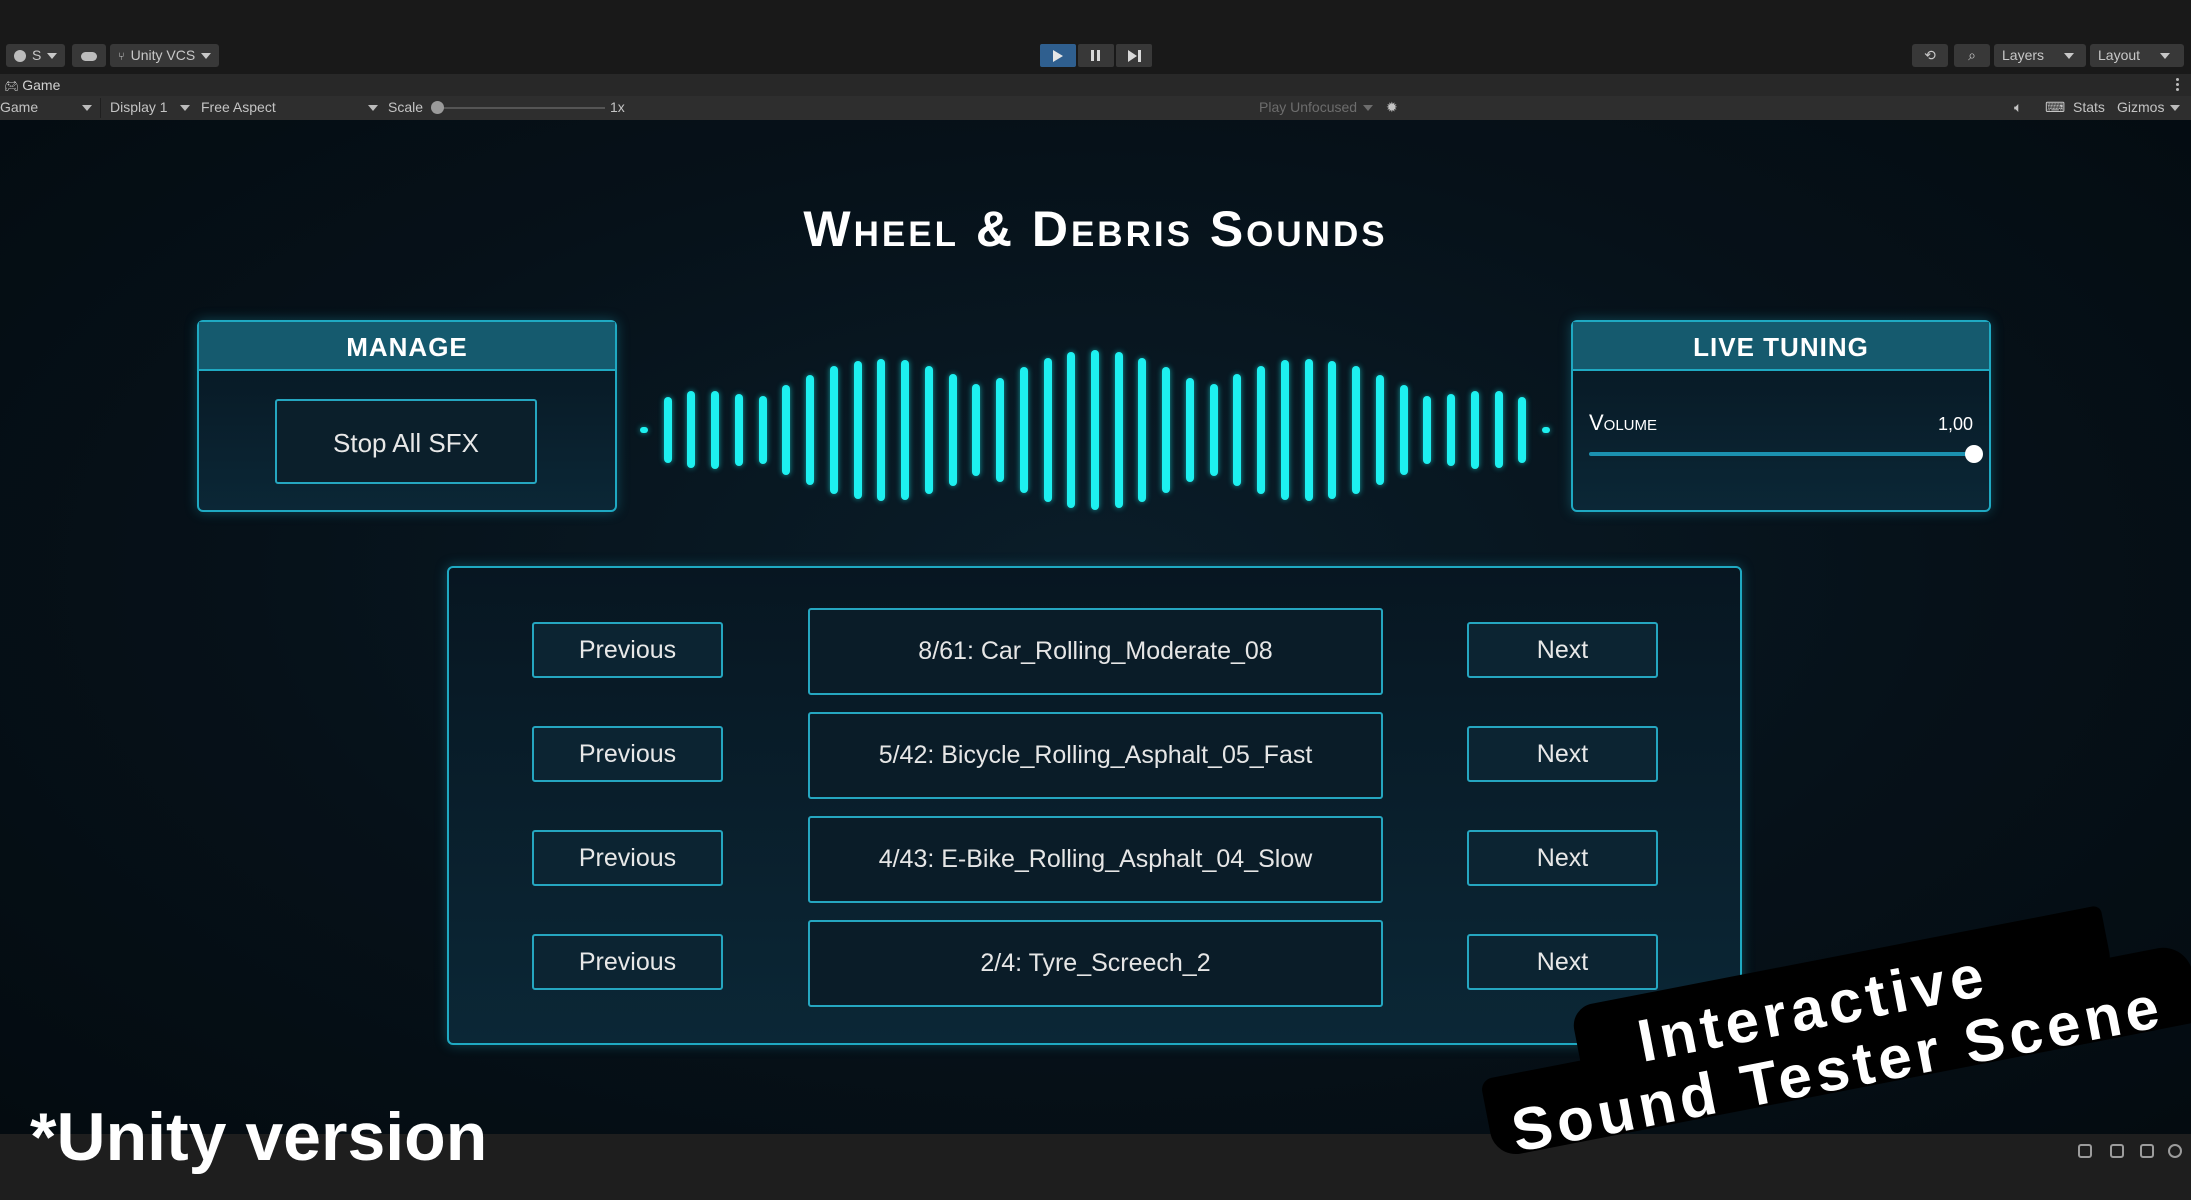 Image resolution: width=2191 pixels, height=1200 pixels. Describe the element at coordinates (1095, 37) in the screenshot. I see `main-toolbar: S ⑂ Unity VCS ⟲ ⌕ Layers Layout` at that location.